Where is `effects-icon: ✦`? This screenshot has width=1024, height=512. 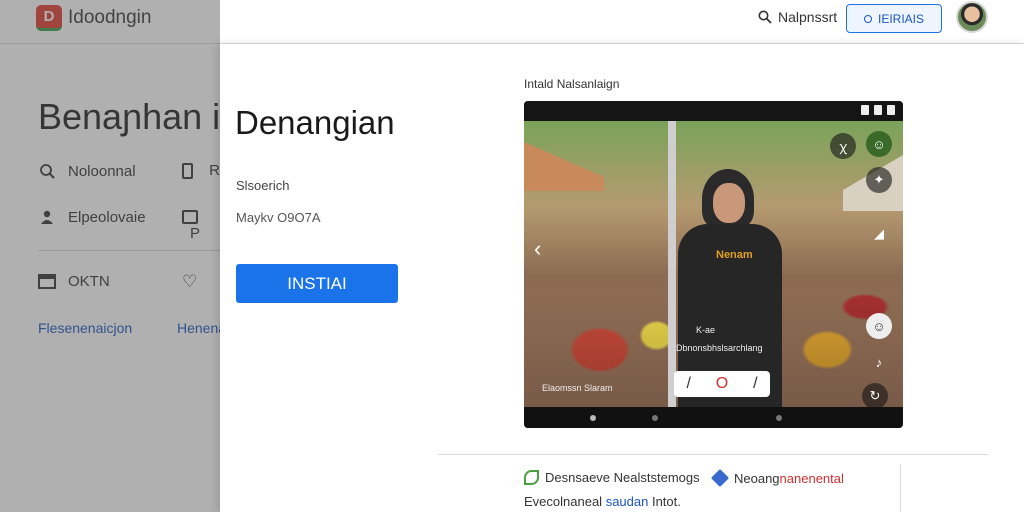
effects-icon: ✦ is located at coordinates (879, 180).